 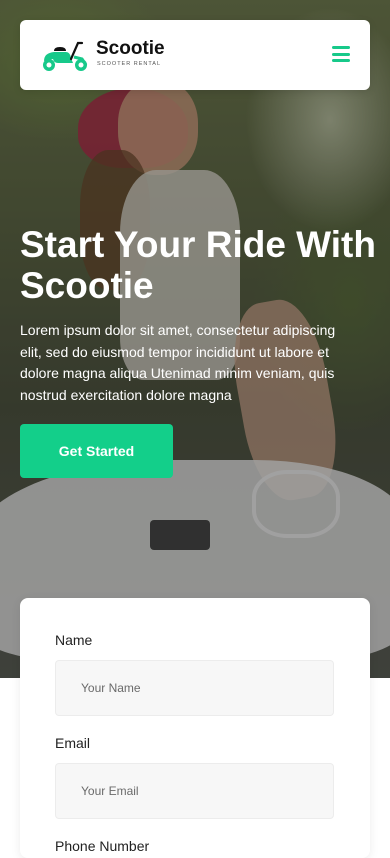 I want to click on email-field, so click(x=194, y=791).